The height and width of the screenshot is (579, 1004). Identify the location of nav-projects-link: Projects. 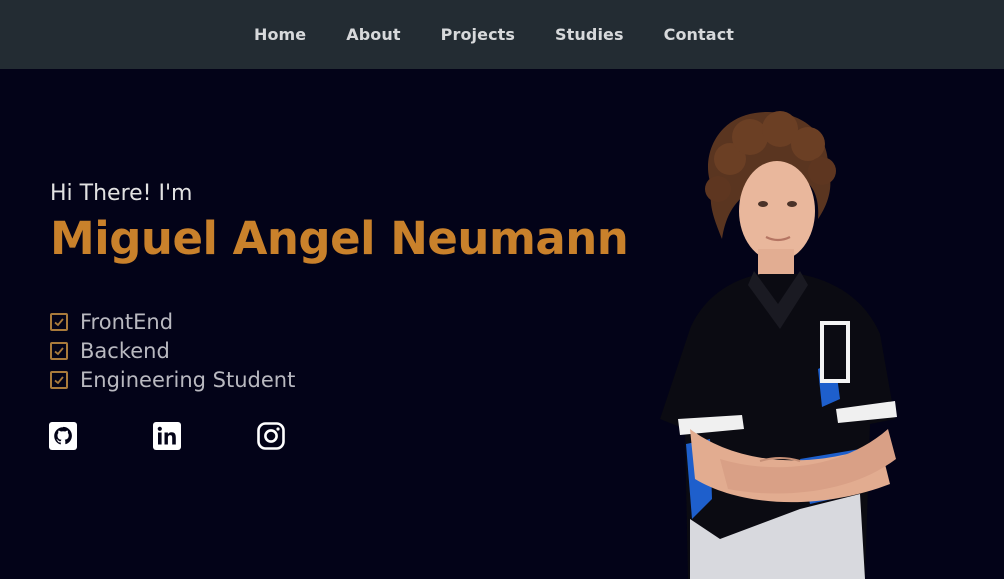
(478, 34).